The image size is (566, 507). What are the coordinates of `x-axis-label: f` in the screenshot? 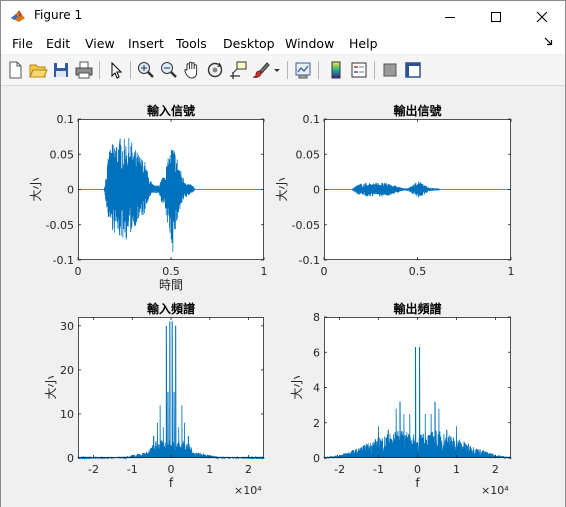 It's located at (417, 483).